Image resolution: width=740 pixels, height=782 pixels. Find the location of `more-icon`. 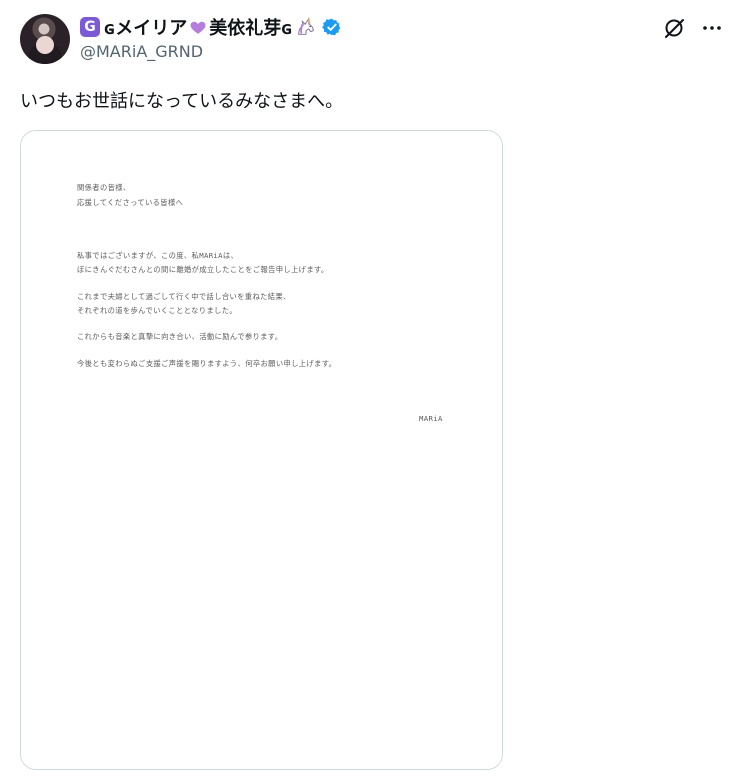

more-icon is located at coordinates (712, 28).